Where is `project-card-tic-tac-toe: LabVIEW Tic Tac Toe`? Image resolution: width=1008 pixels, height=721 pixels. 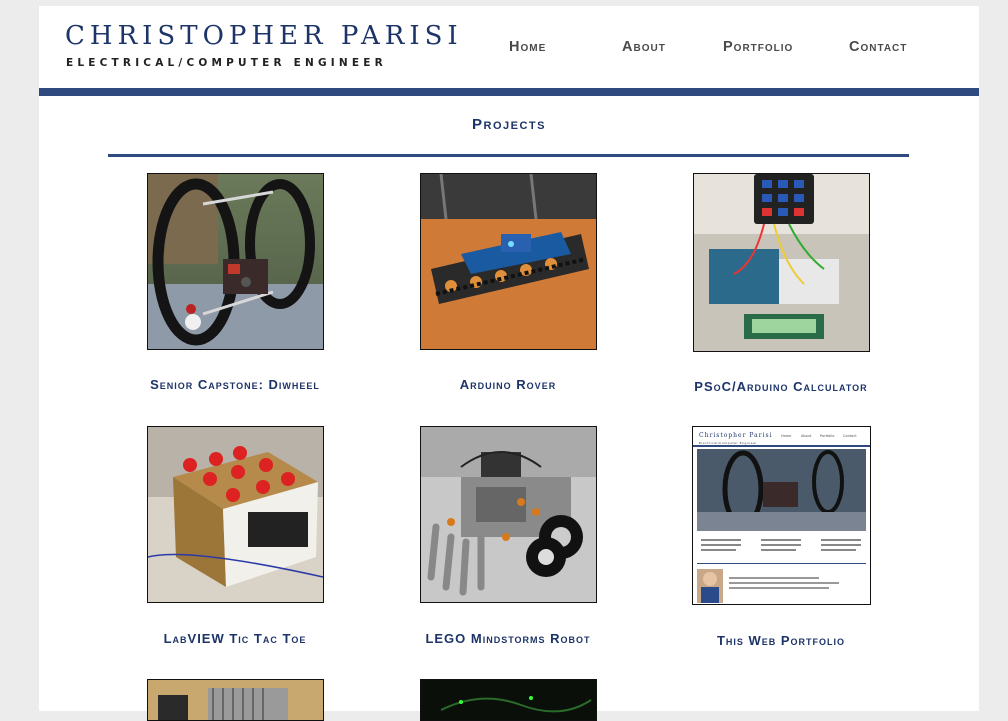 project-card-tic-tac-toe: LabVIEW Tic Tac Toe is located at coordinates (235, 536).